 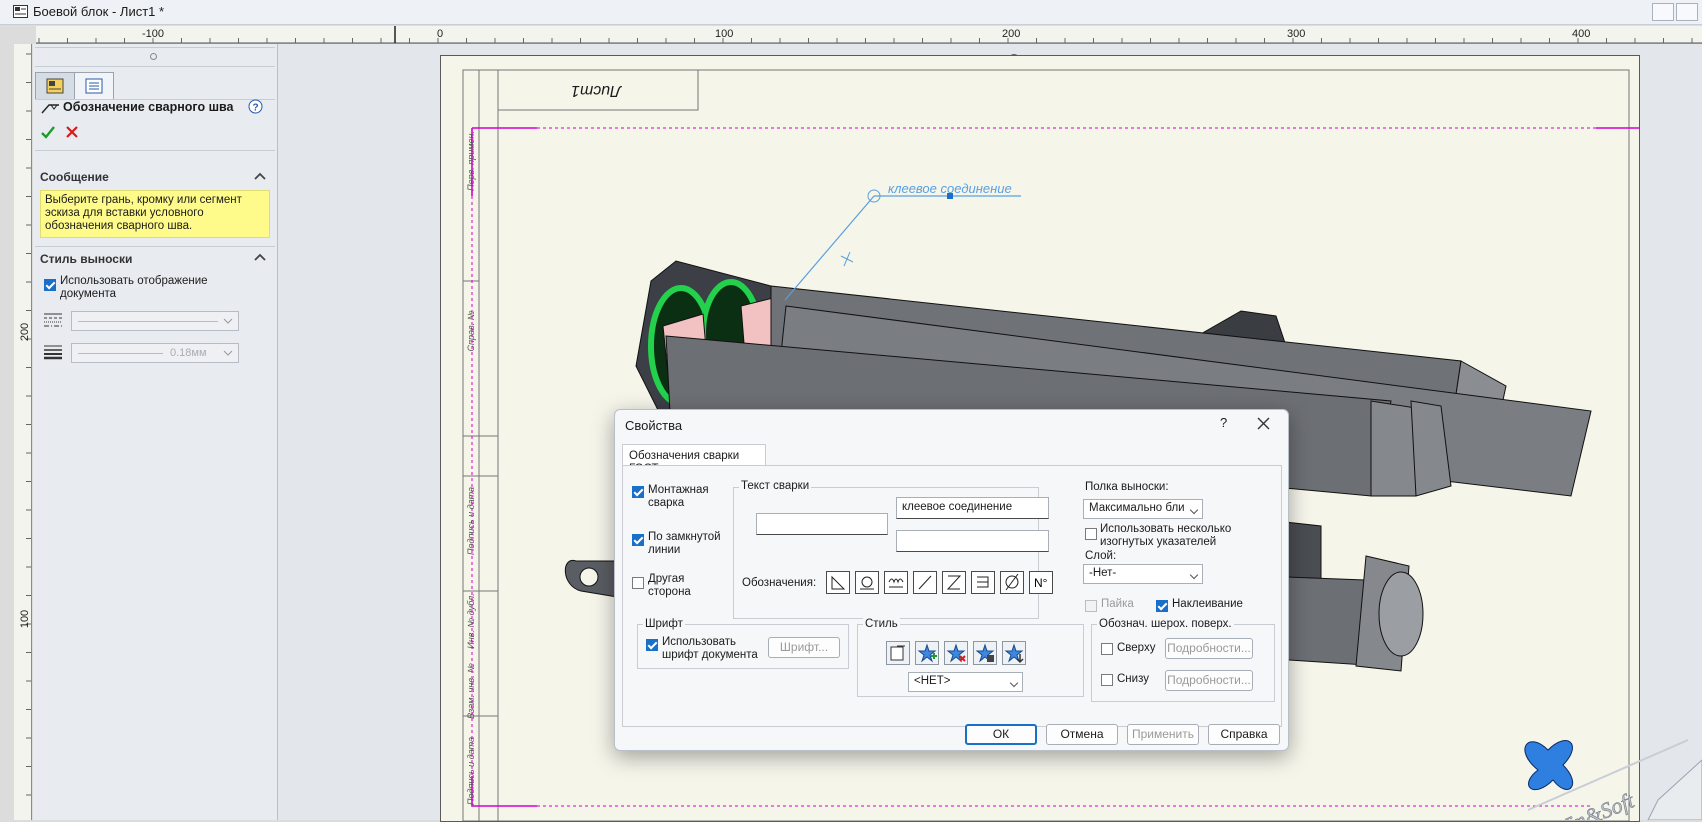 What do you see at coordinates (664, 624) in the screenshot?
I see `font-group-label: Шрифт` at bounding box center [664, 624].